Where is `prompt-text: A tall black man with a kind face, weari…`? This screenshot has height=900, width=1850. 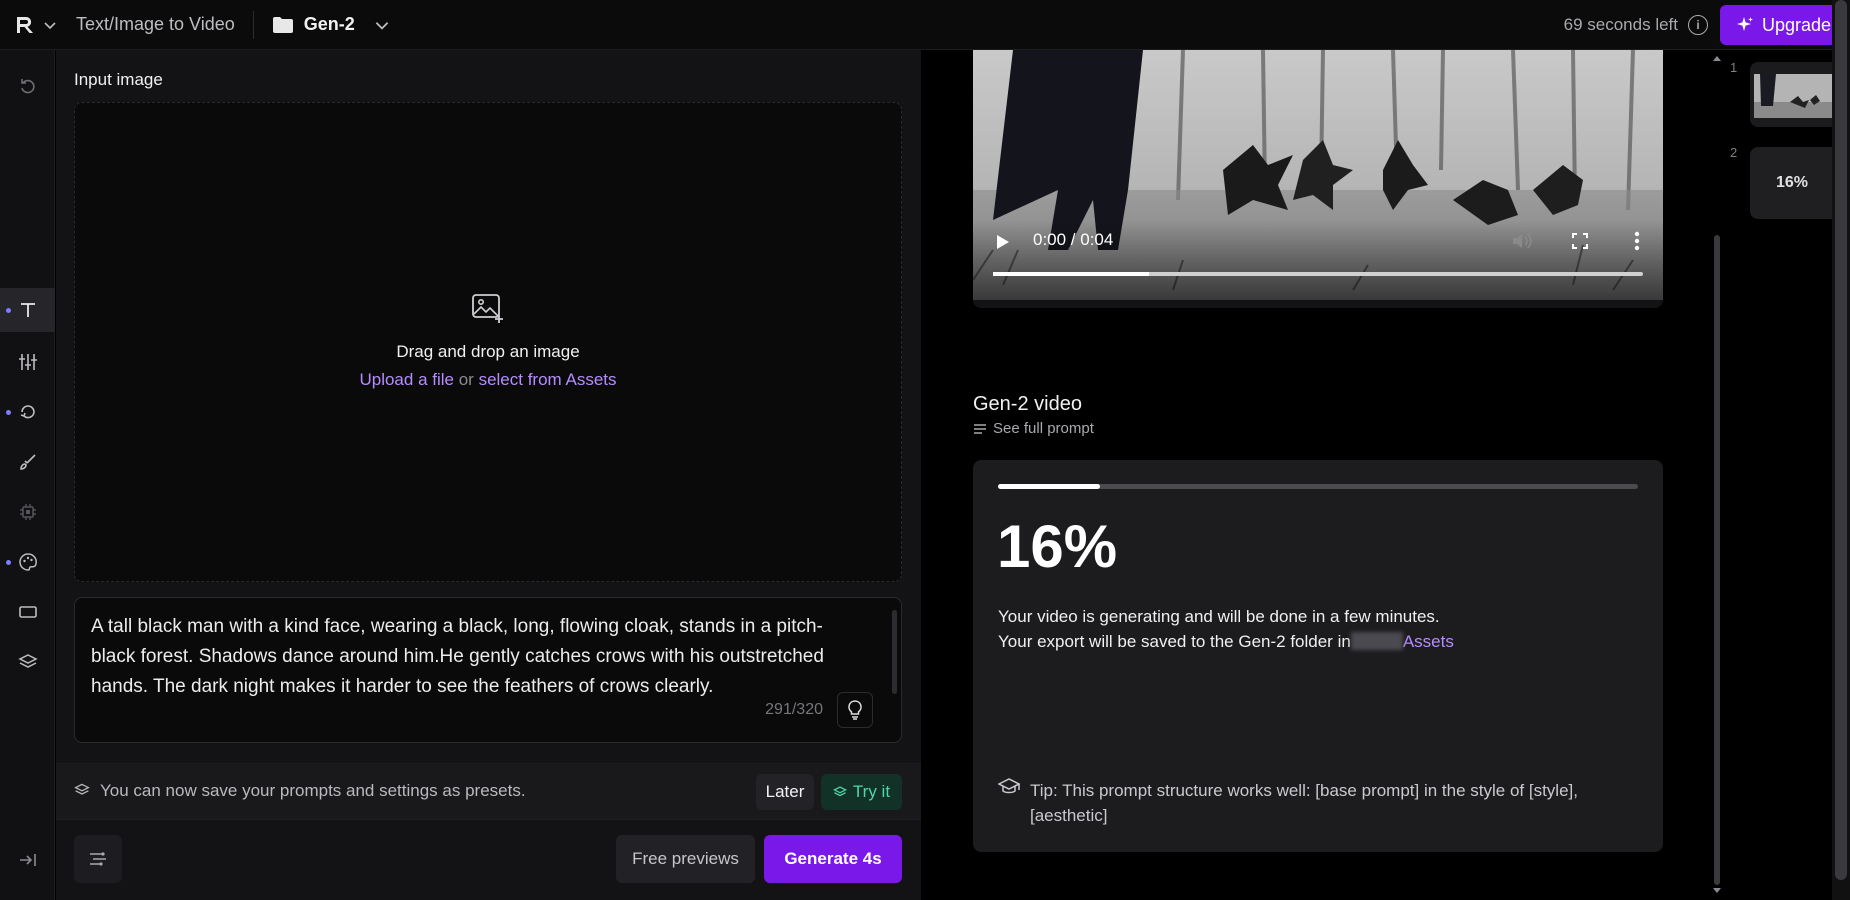 prompt-text: A tall black man with a kind face, weari… is located at coordinates (478, 654).